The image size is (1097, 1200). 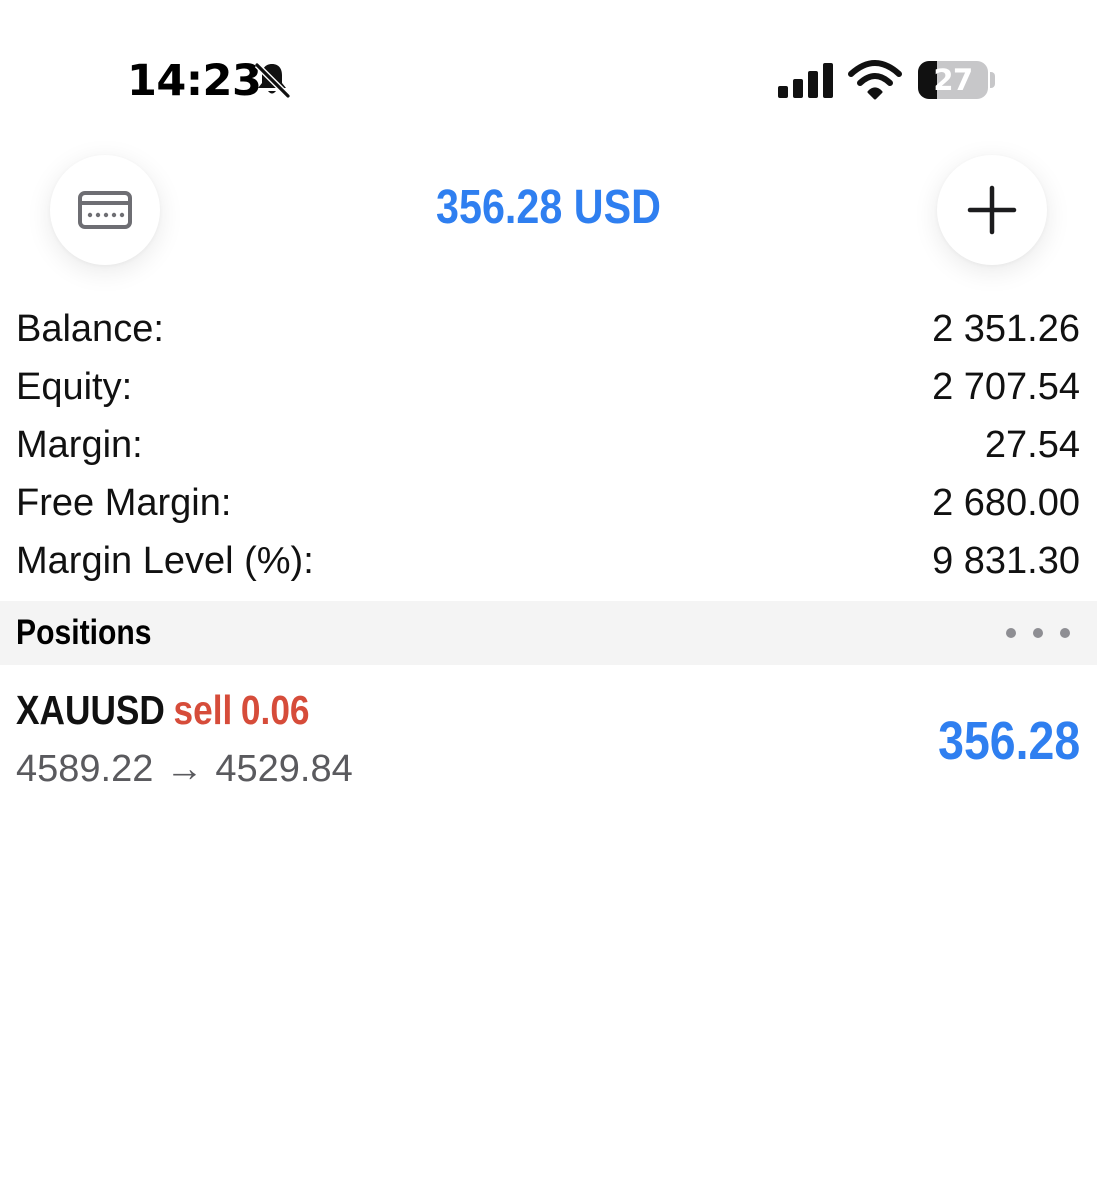 What do you see at coordinates (284, 769) in the screenshot?
I see `position-current-price: 4529.84` at bounding box center [284, 769].